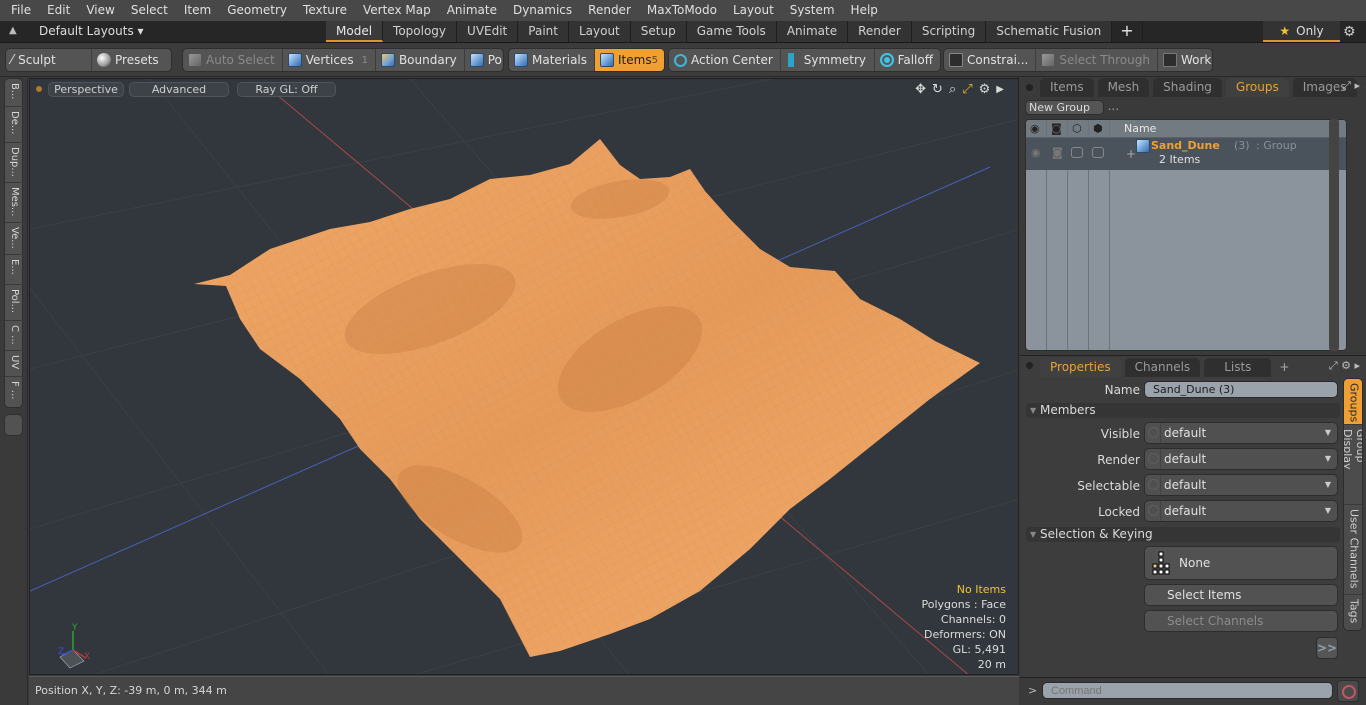  I want to click on tab-model: Model, so click(355, 31).